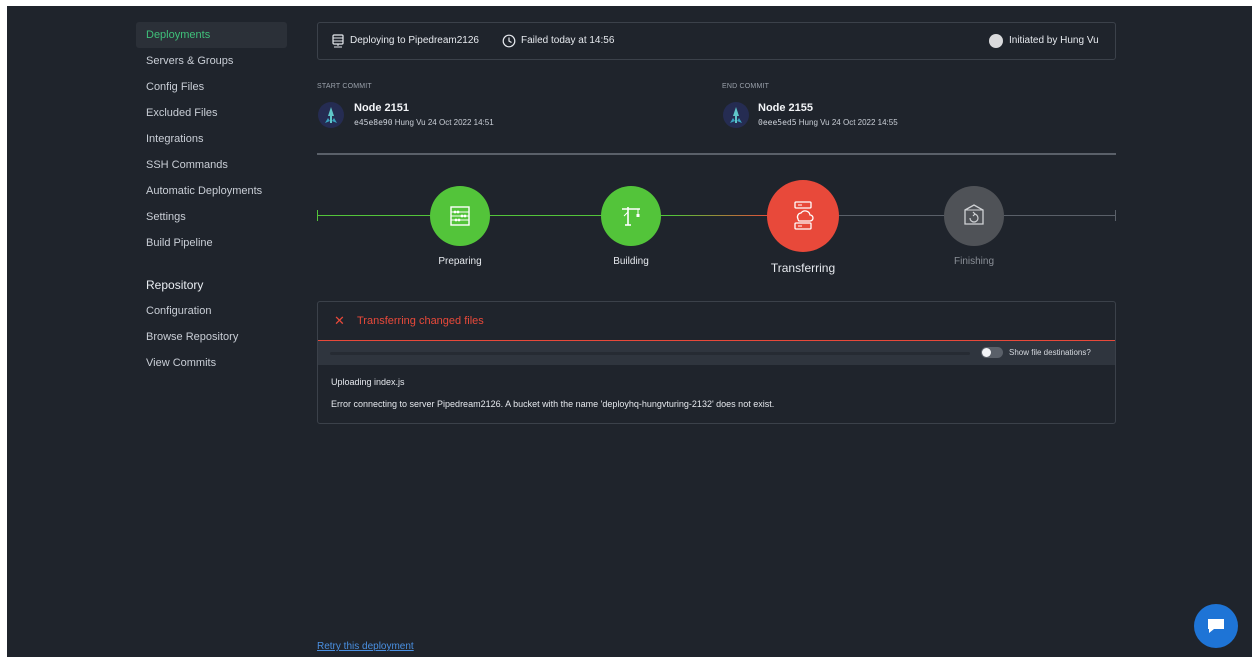 The height and width of the screenshot is (657, 1252). I want to click on sidebar-item-build-pipeline: Build Pipeline, so click(211, 243).